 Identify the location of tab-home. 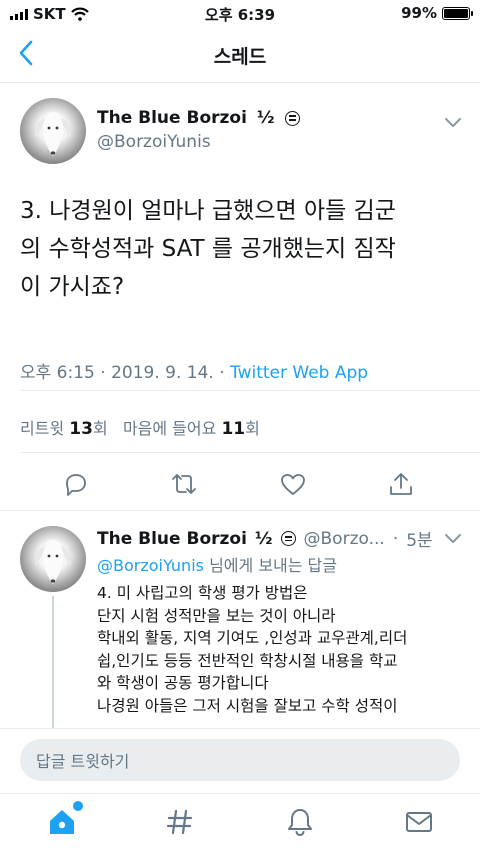
(64, 819).